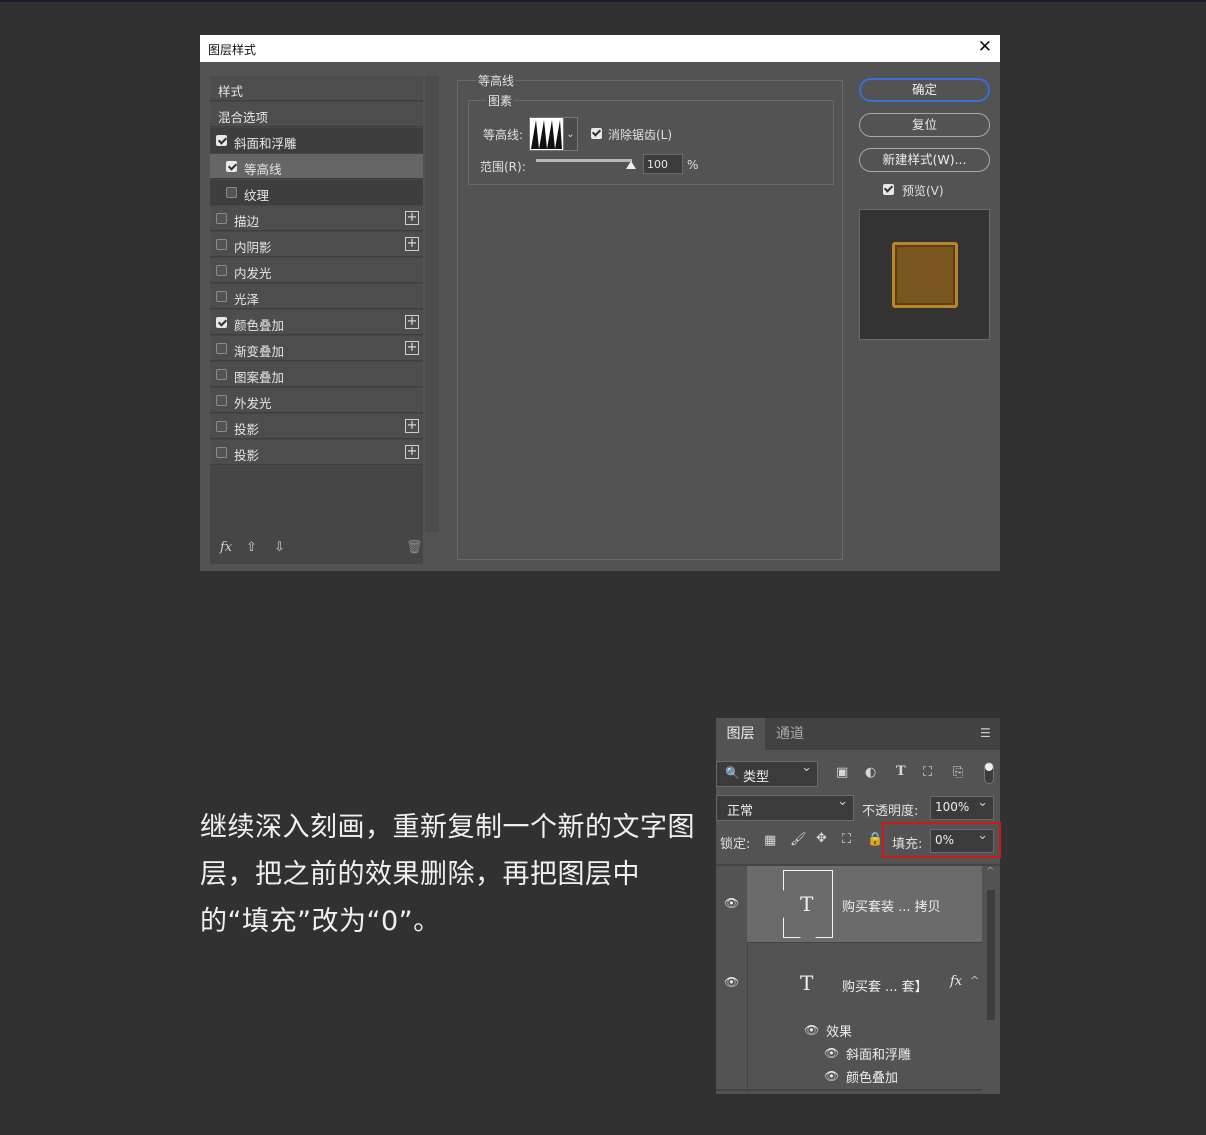 This screenshot has height=1135, width=1206. Describe the element at coordinates (989, 773) in the screenshot. I see `filter-toggle` at that location.